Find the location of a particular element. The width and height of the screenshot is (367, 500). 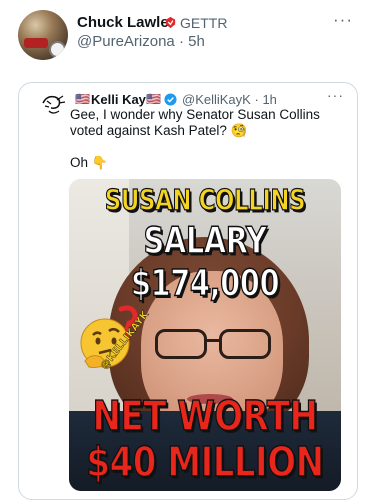

verified-badge-icon is located at coordinates (170, 99).